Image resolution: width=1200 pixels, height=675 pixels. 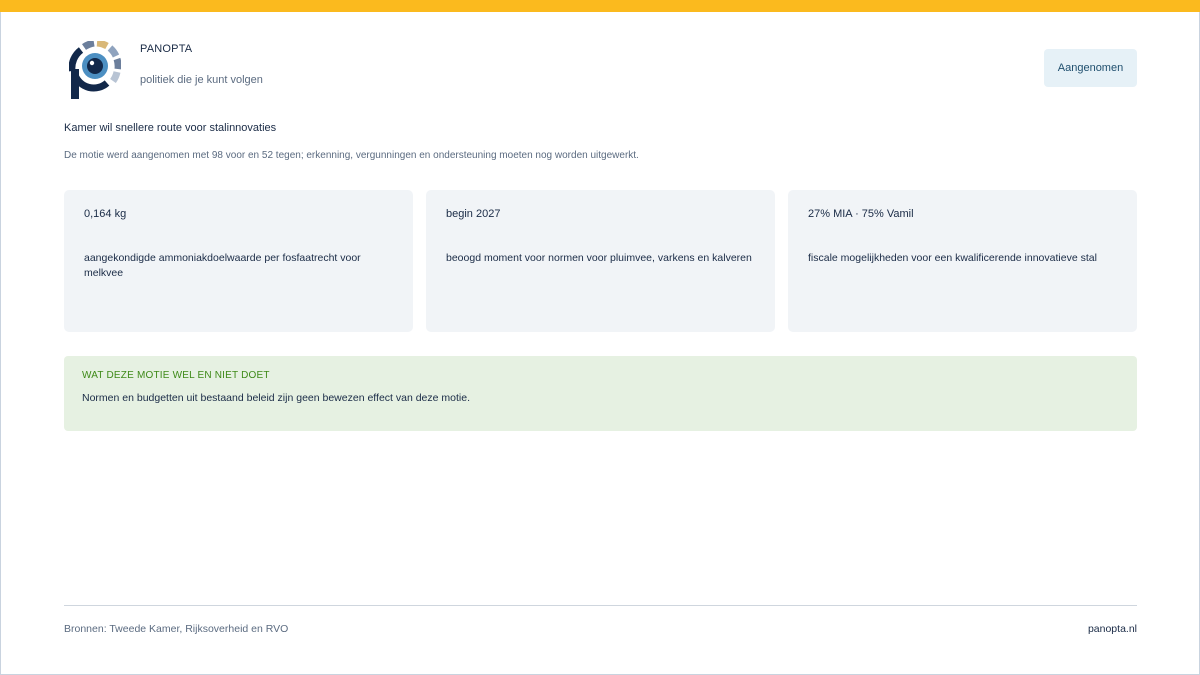 What do you see at coordinates (600, 605) in the screenshot?
I see `footer-divider` at bounding box center [600, 605].